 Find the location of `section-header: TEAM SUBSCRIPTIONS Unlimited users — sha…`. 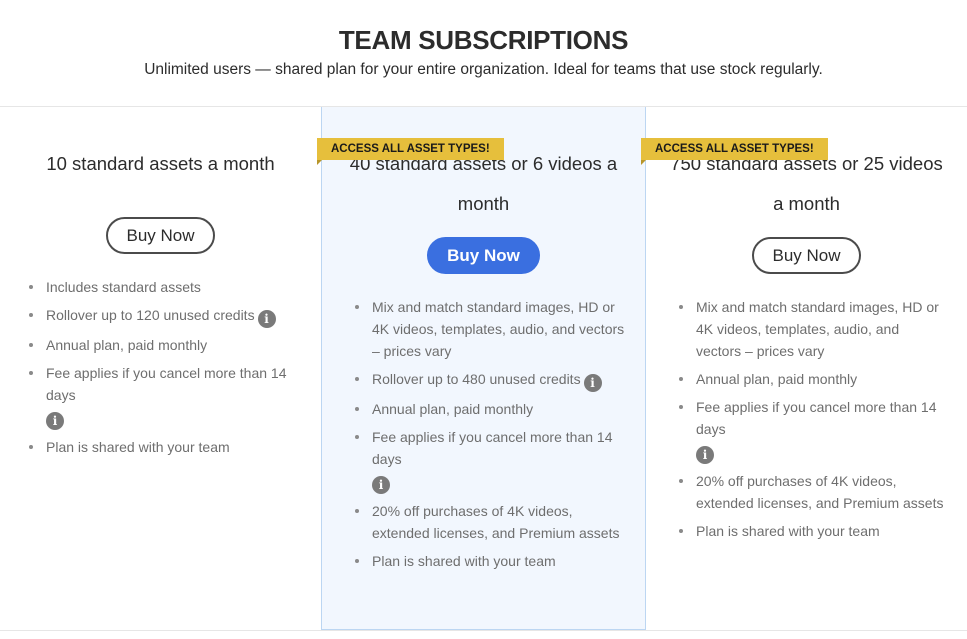

section-header: TEAM SUBSCRIPTIONS Unlimited users — sha… is located at coordinates (483, 40).